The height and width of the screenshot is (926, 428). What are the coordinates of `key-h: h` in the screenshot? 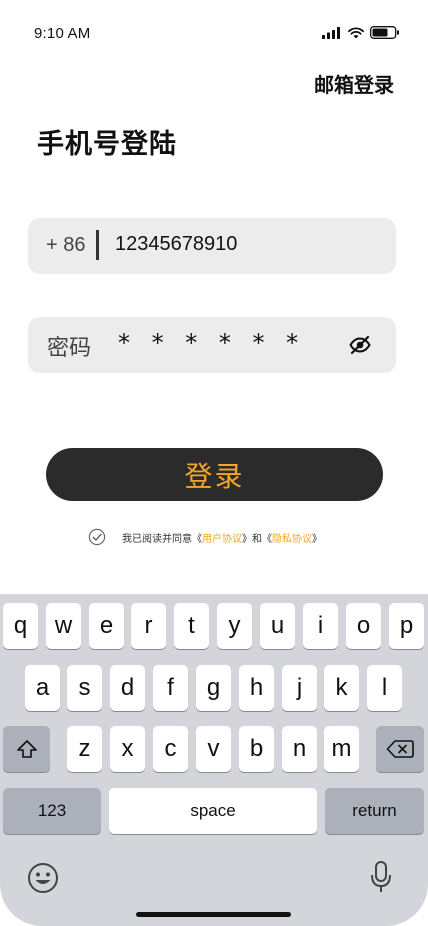 It's located at (256, 688).